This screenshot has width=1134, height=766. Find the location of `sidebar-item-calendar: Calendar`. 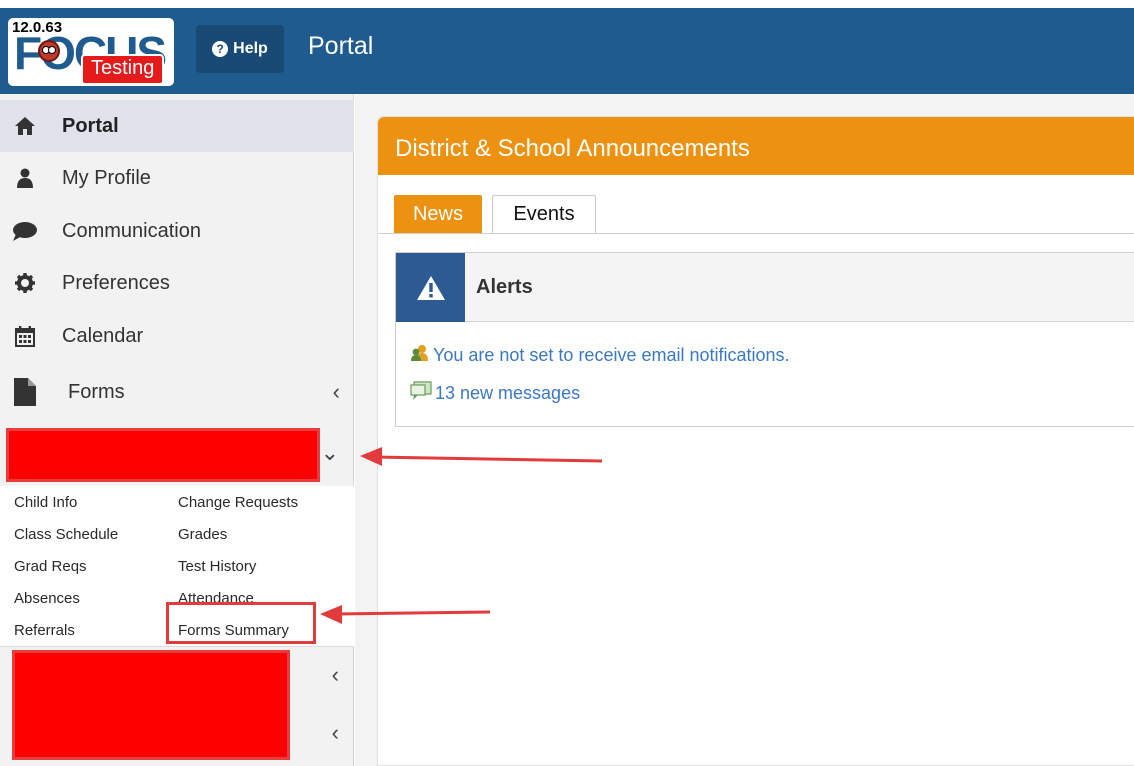

sidebar-item-calendar: Calendar is located at coordinates (177, 336).